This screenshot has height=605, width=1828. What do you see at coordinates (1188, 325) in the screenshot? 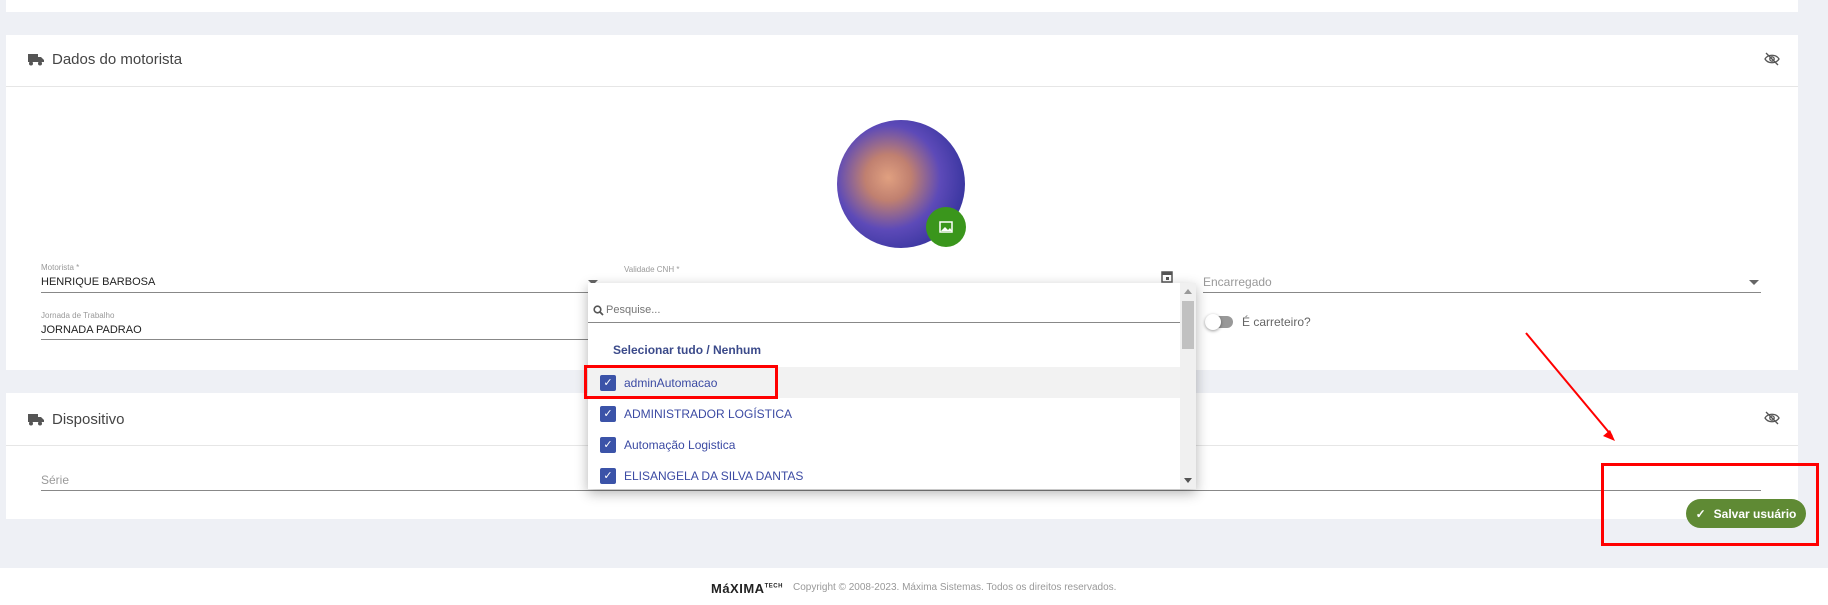
I see `scroll-thumb` at bounding box center [1188, 325].